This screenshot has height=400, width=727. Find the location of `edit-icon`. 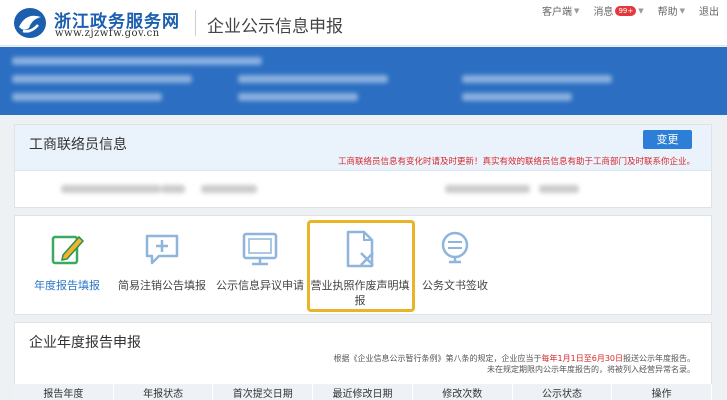

edit-icon is located at coordinates (68, 250).